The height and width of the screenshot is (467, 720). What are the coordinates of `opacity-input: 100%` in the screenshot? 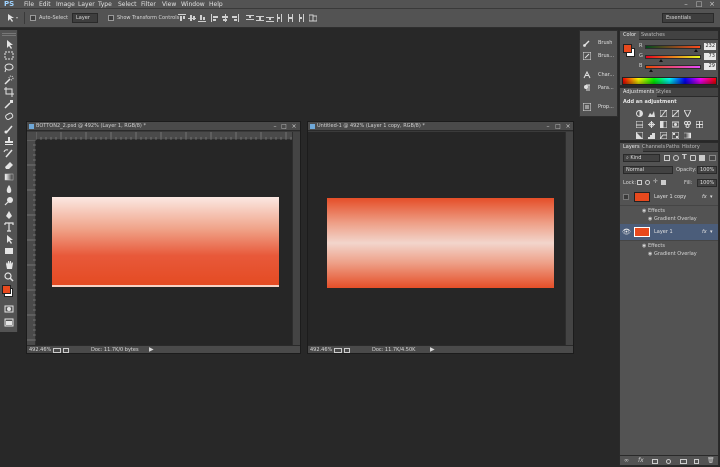 It's located at (707, 170).